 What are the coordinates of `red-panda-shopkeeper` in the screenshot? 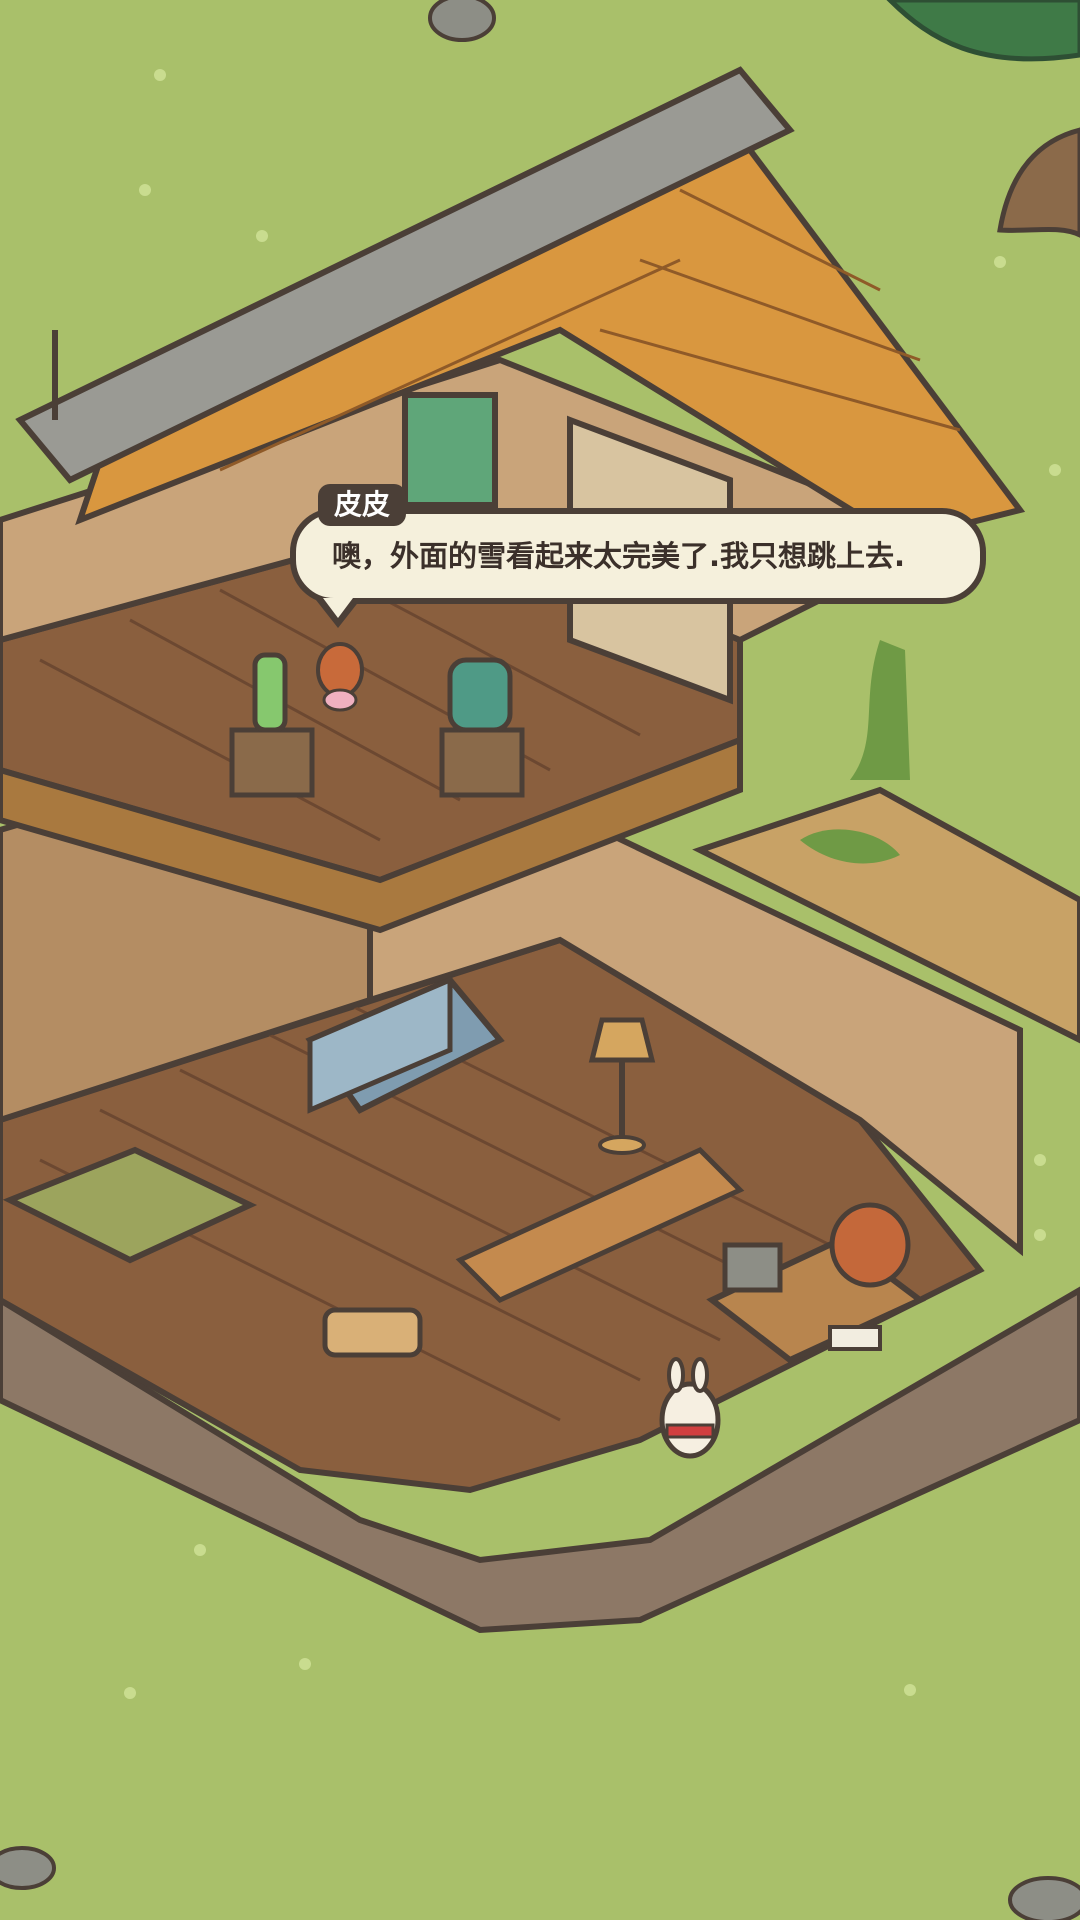 It's located at (870, 1245).